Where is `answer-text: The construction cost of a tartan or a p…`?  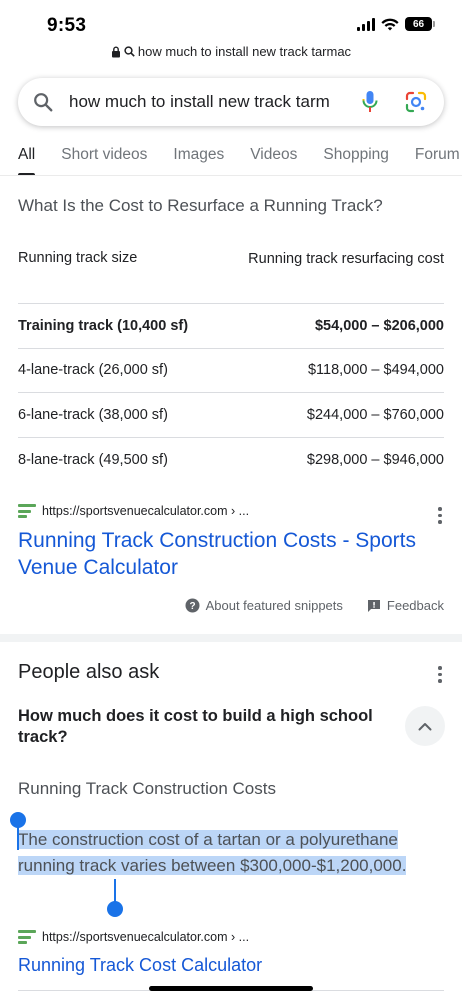
answer-text: The construction cost of a tartan or a p… is located at coordinates (233, 852).